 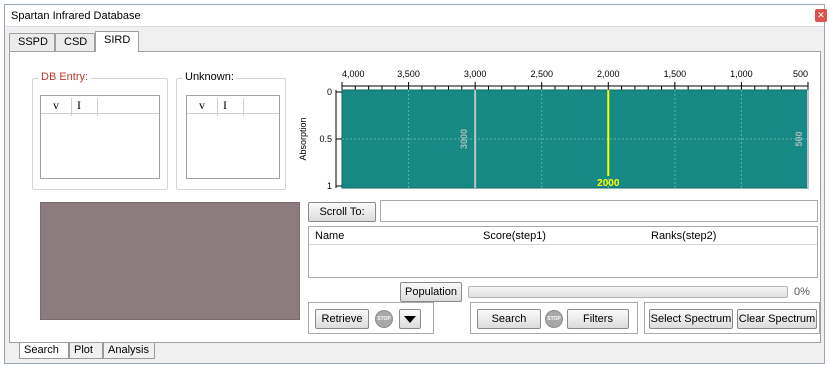 What do you see at coordinates (464, 139) in the screenshot?
I see `marker-label: 3000` at bounding box center [464, 139].